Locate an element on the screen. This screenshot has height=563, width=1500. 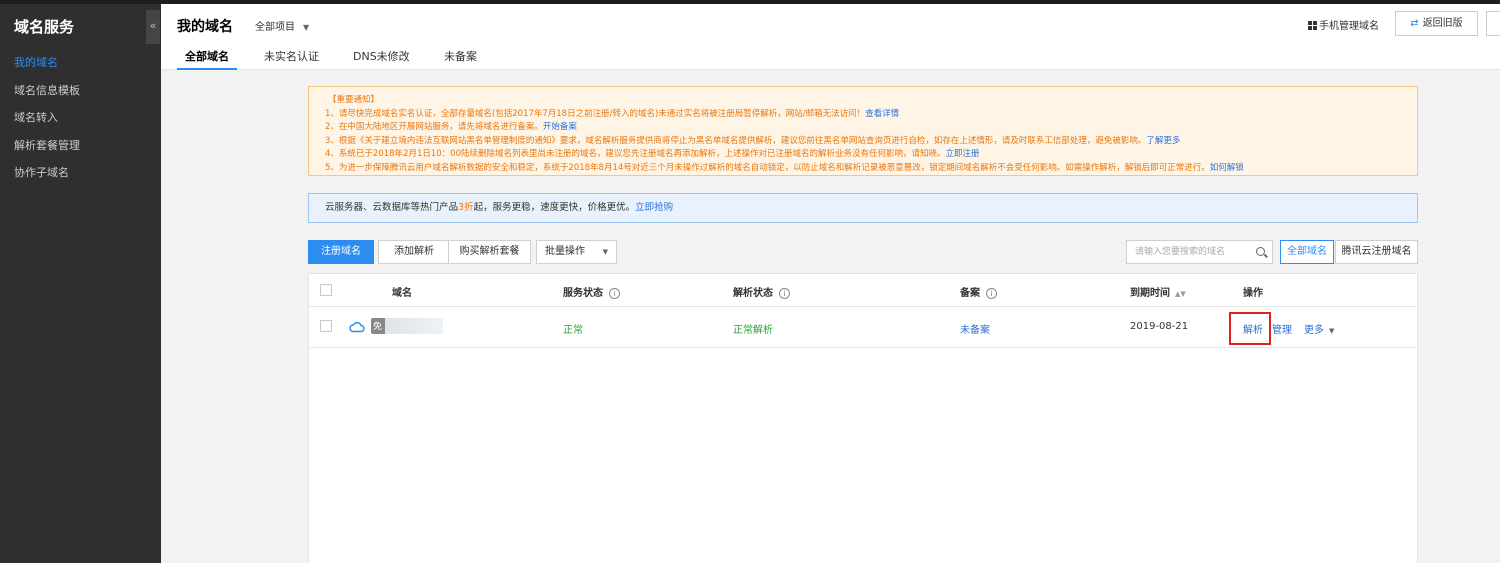
col-actions: 操作 is located at coordinates (1253, 293).